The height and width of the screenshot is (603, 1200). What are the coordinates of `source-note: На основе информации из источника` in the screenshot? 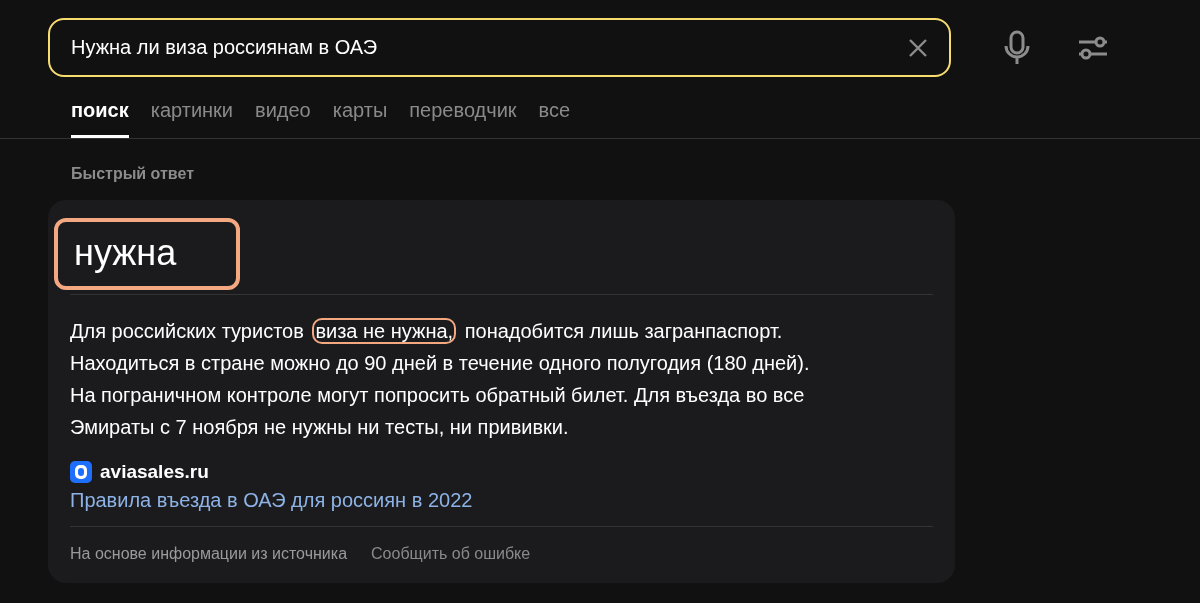 It's located at (209, 554).